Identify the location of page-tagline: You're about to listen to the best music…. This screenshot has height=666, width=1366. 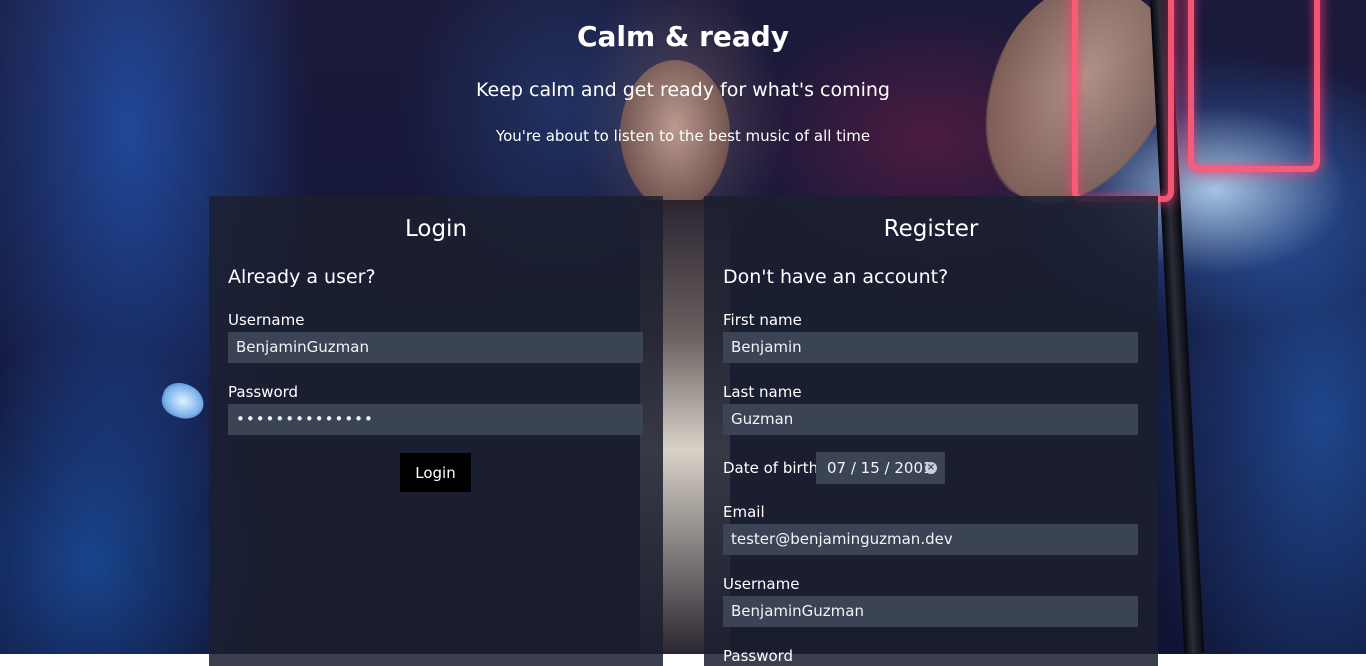
(683, 136).